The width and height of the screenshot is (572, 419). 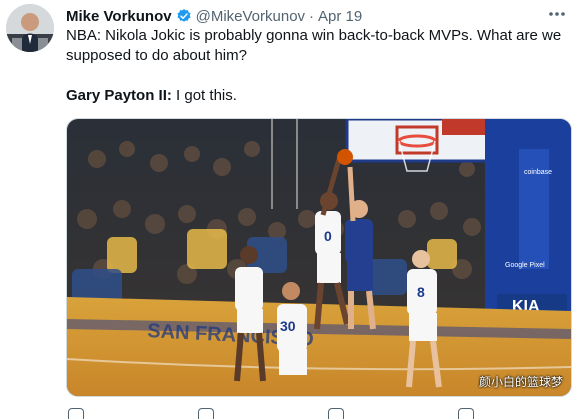 I want to click on avatar-image, so click(x=30, y=28).